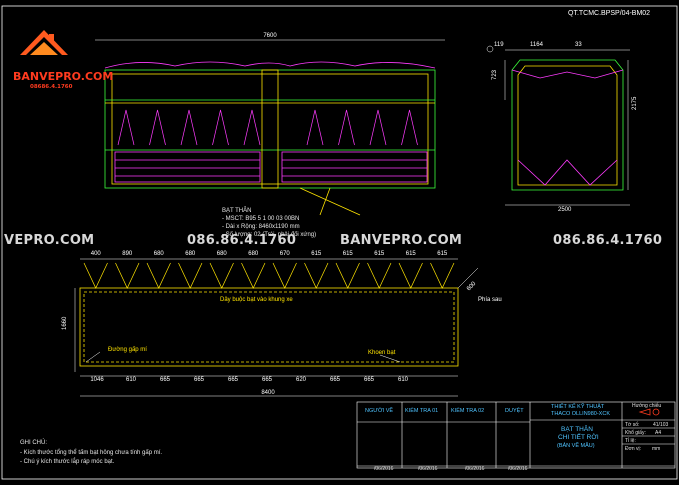  What do you see at coordinates (635, 433) in the screenshot?
I see `tb-paper: Khổ giấy:` at bounding box center [635, 433].